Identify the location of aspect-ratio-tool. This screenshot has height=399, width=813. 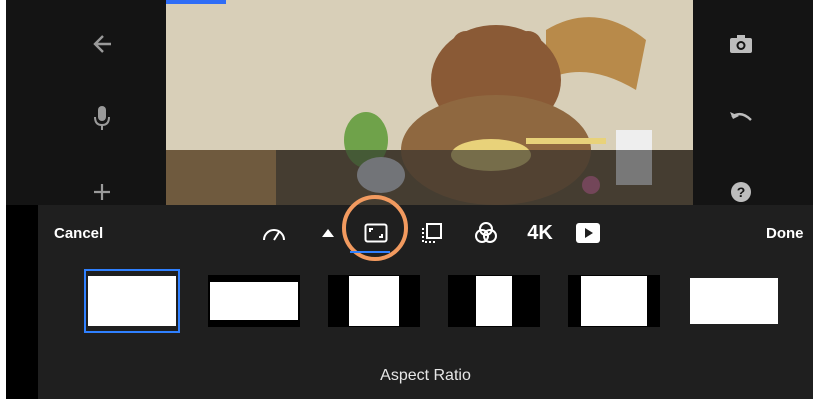
(376, 233).